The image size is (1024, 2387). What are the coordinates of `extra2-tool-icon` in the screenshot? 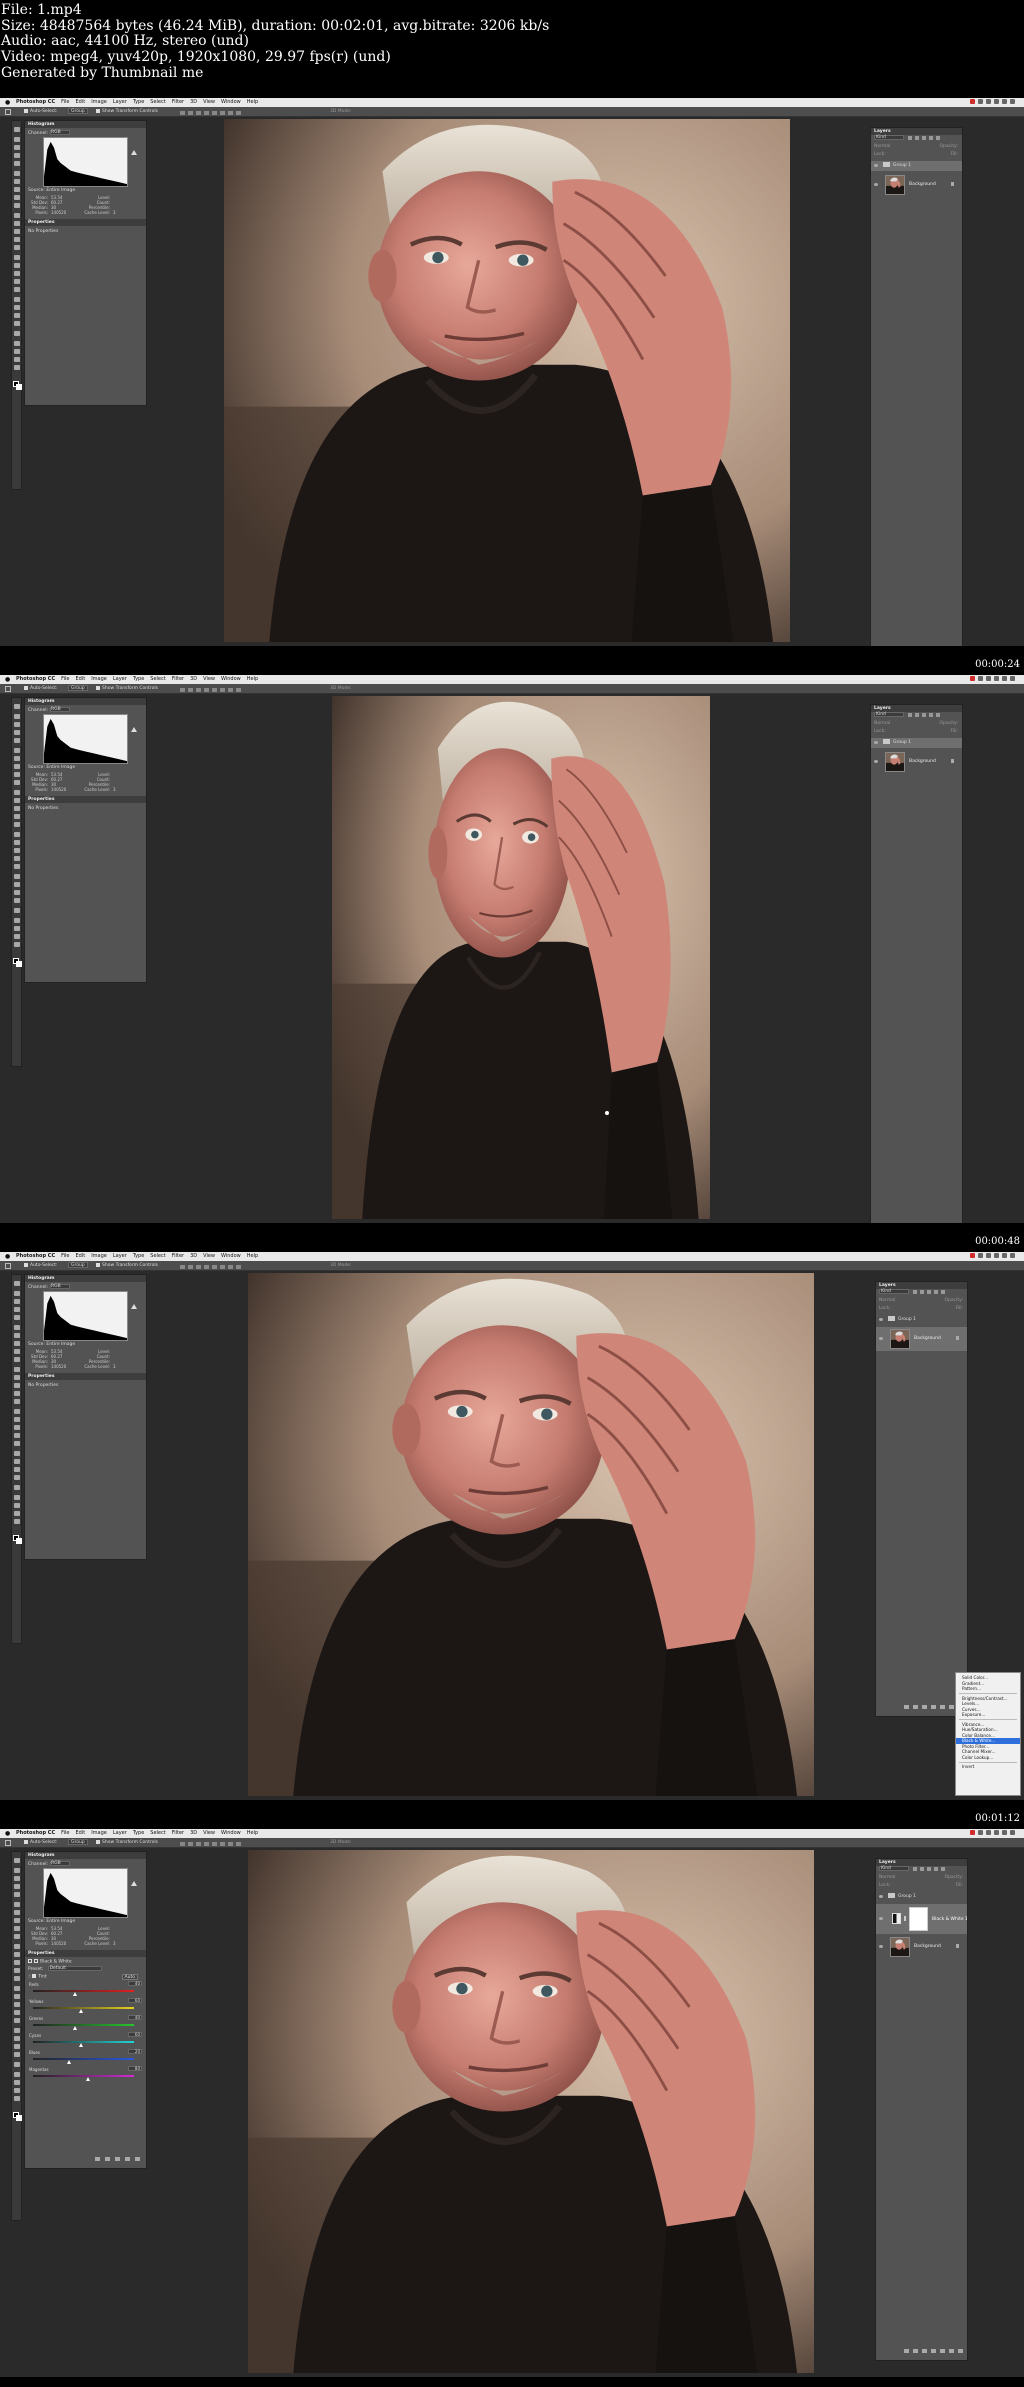 It's located at (17, 351).